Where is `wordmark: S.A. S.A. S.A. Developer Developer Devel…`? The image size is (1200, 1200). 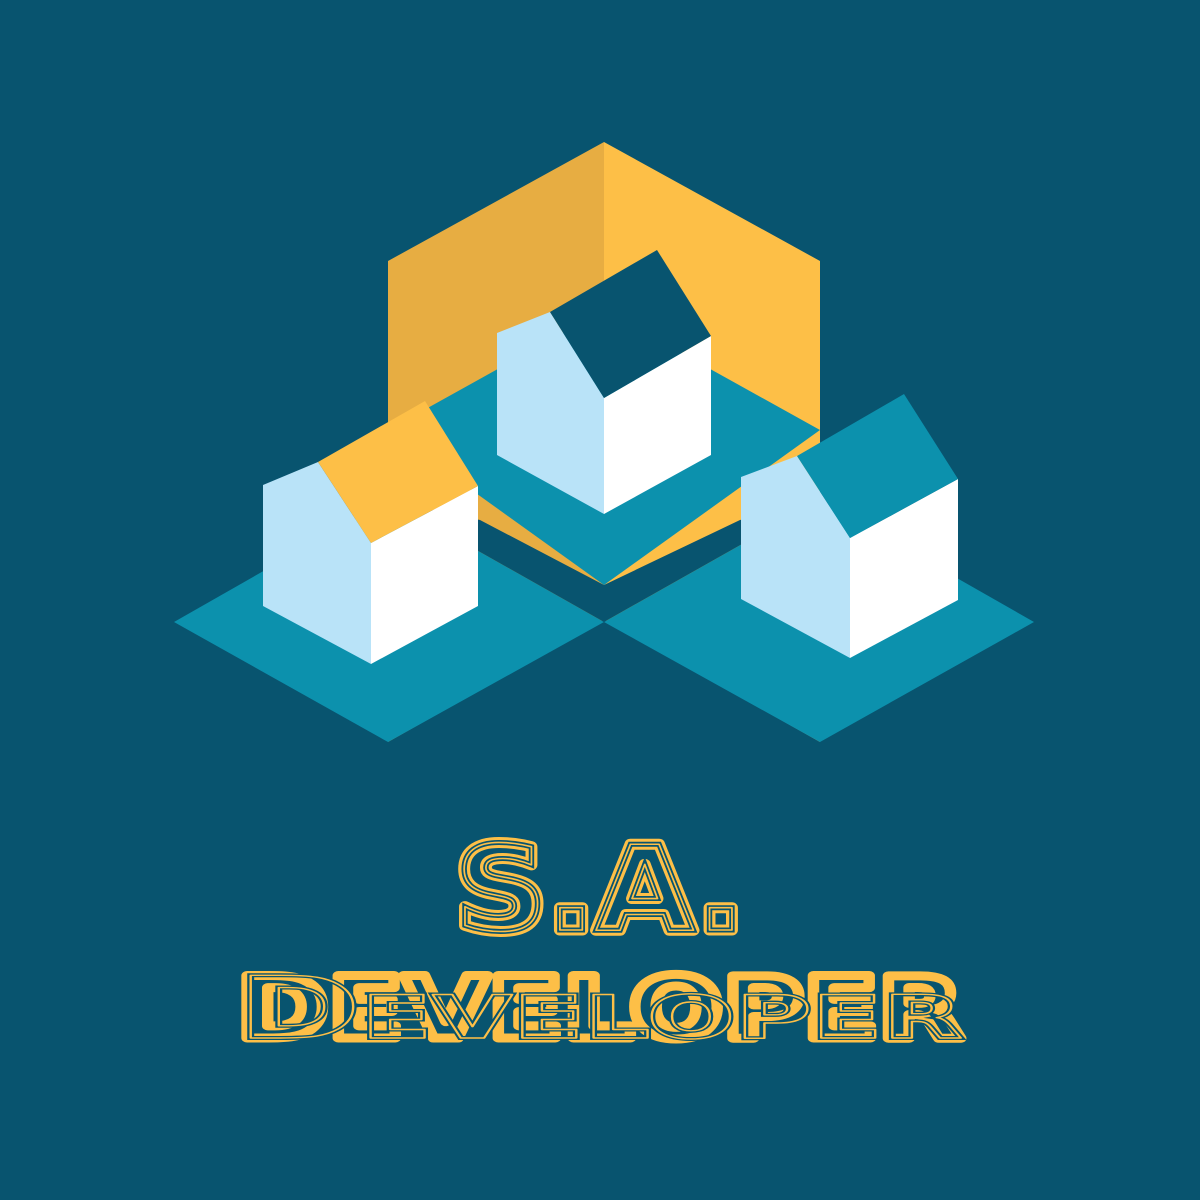
wordmark: S.A. S.A. S.A. Developer Developer Devel… is located at coordinates (600, 939).